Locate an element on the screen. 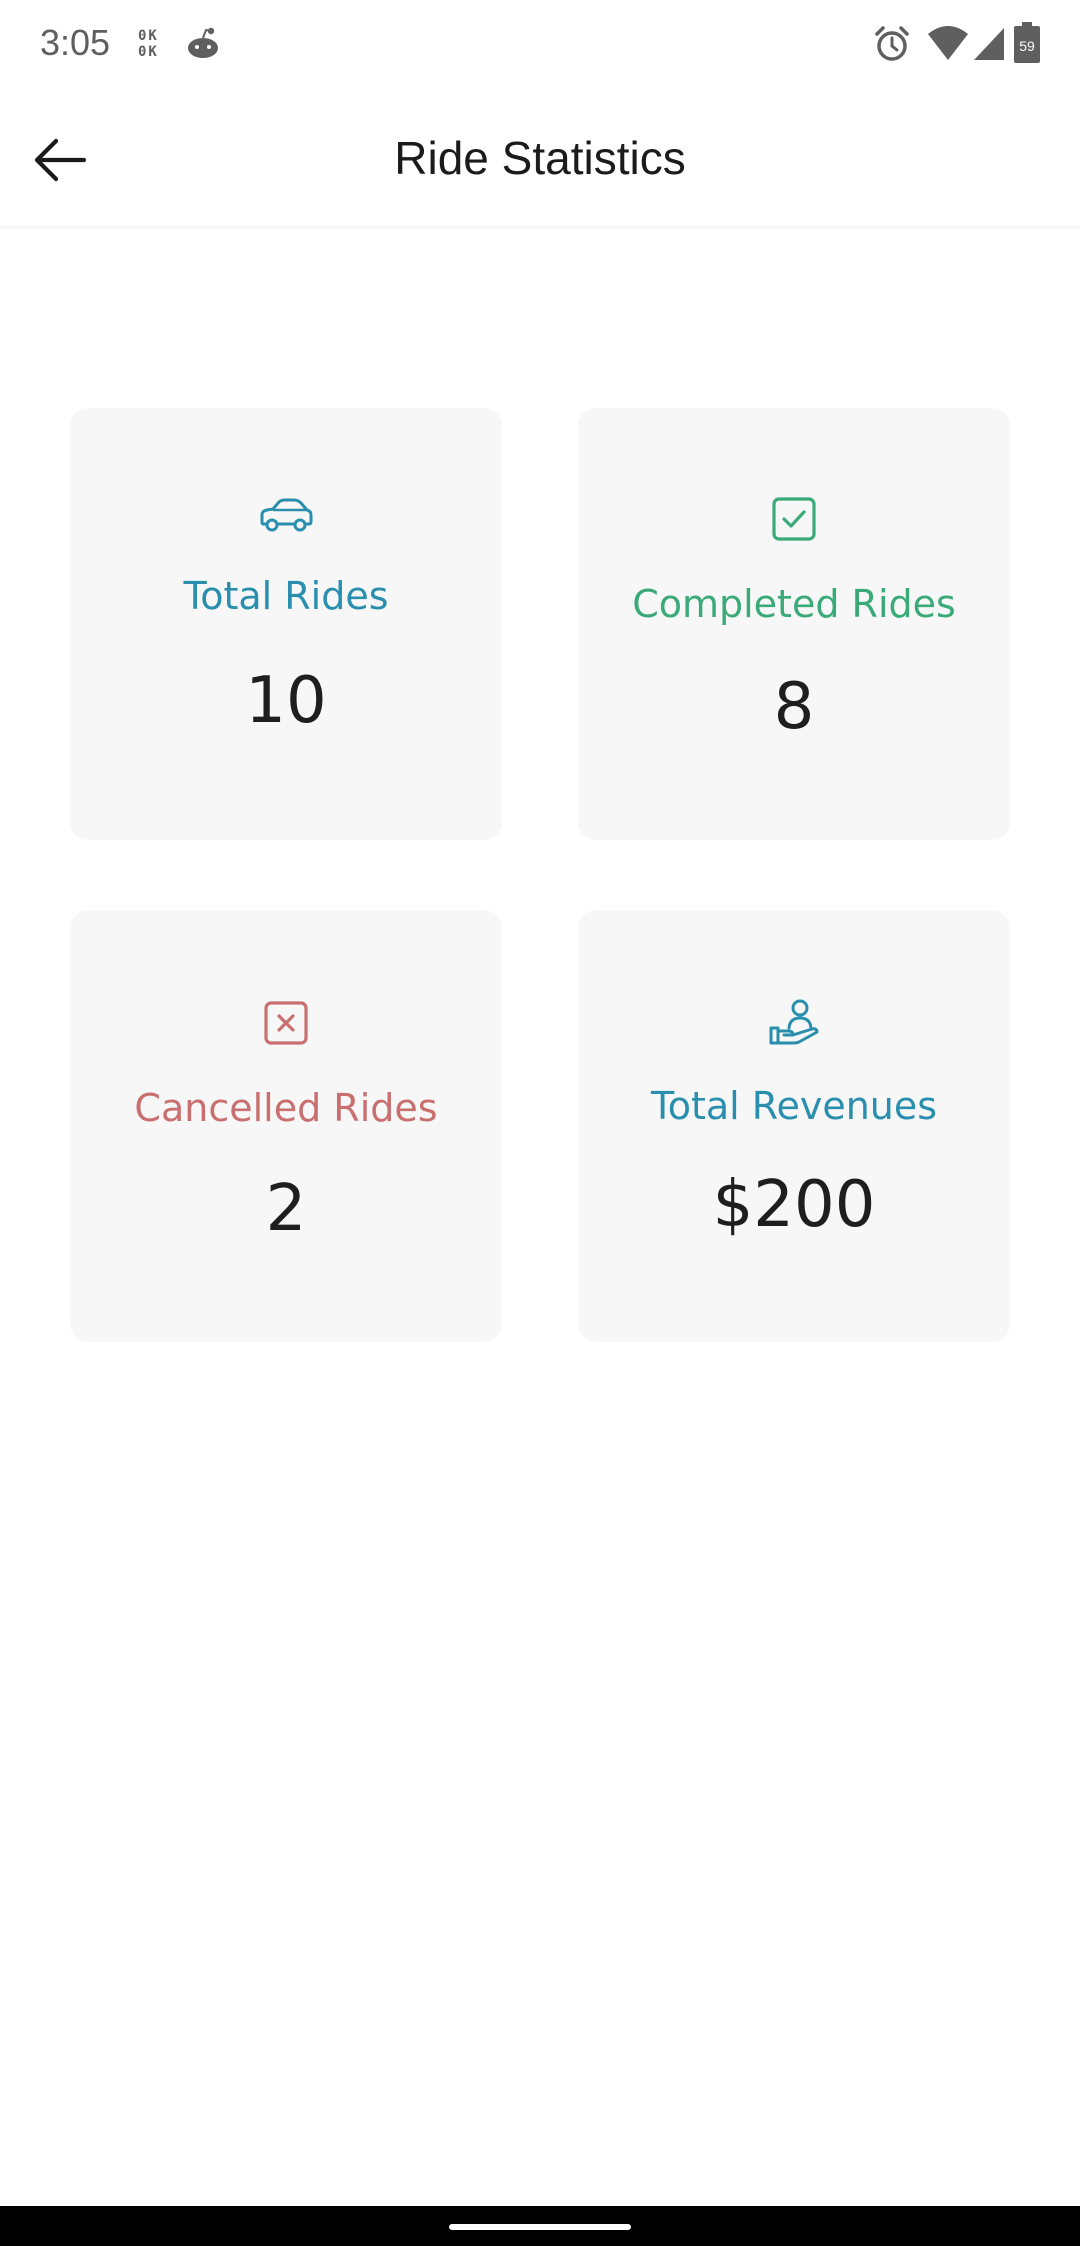  home-indicator is located at coordinates (540, 2227).